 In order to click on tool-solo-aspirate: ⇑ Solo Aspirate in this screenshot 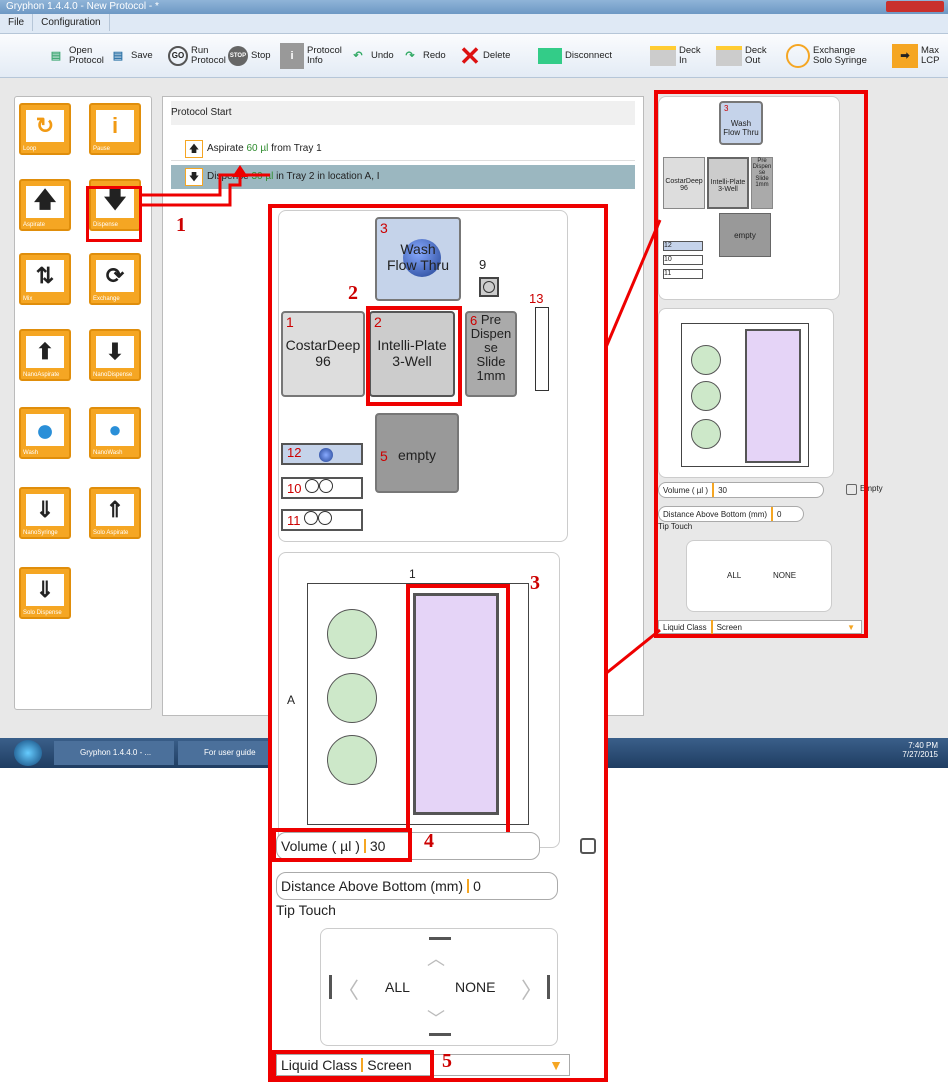, I will do `click(115, 513)`.